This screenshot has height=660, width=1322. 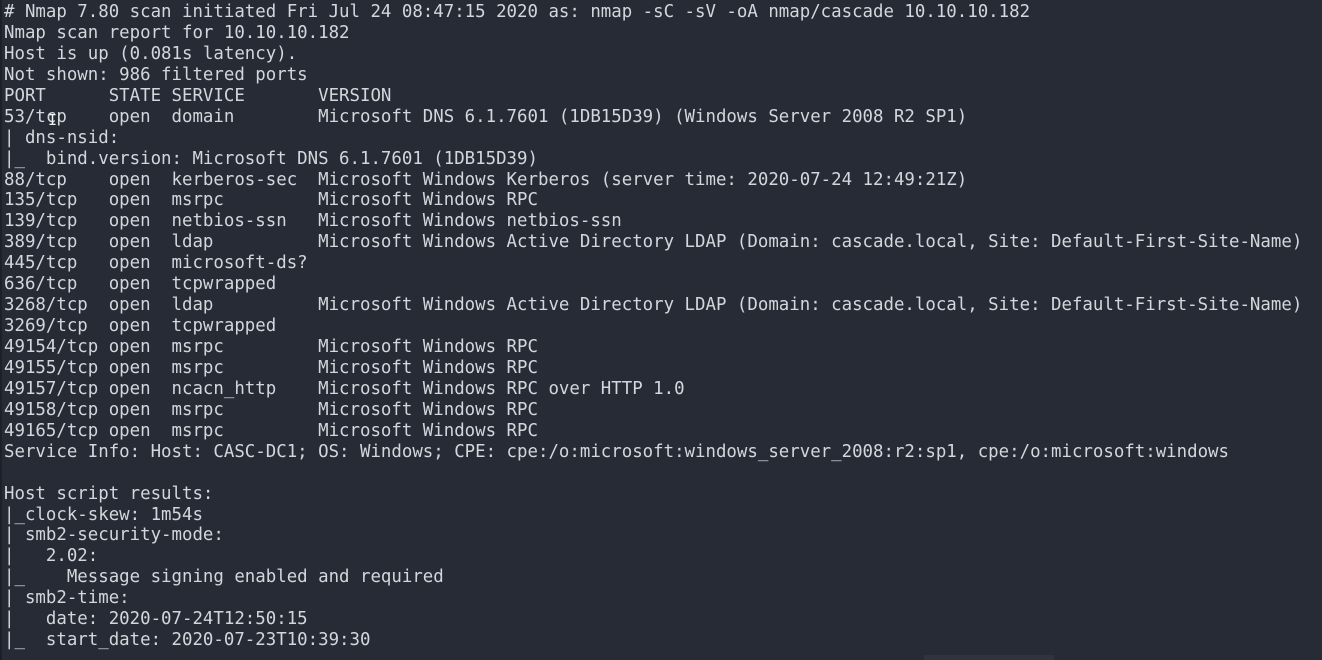 What do you see at coordinates (198, 95) in the screenshot?
I see `output-line-port-table-header: PORT STATE SERVICE VERSION` at bounding box center [198, 95].